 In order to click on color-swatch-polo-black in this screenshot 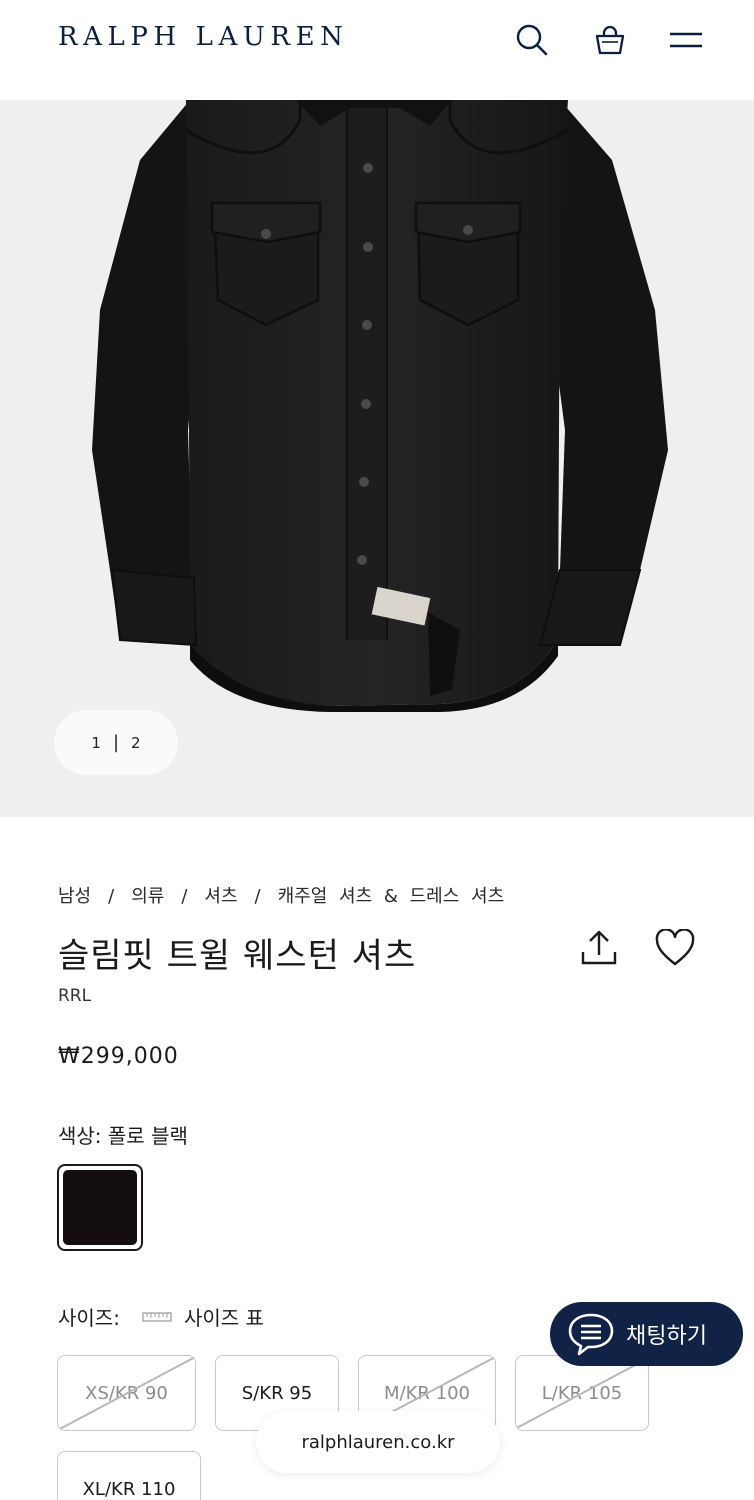, I will do `click(100, 1207)`.